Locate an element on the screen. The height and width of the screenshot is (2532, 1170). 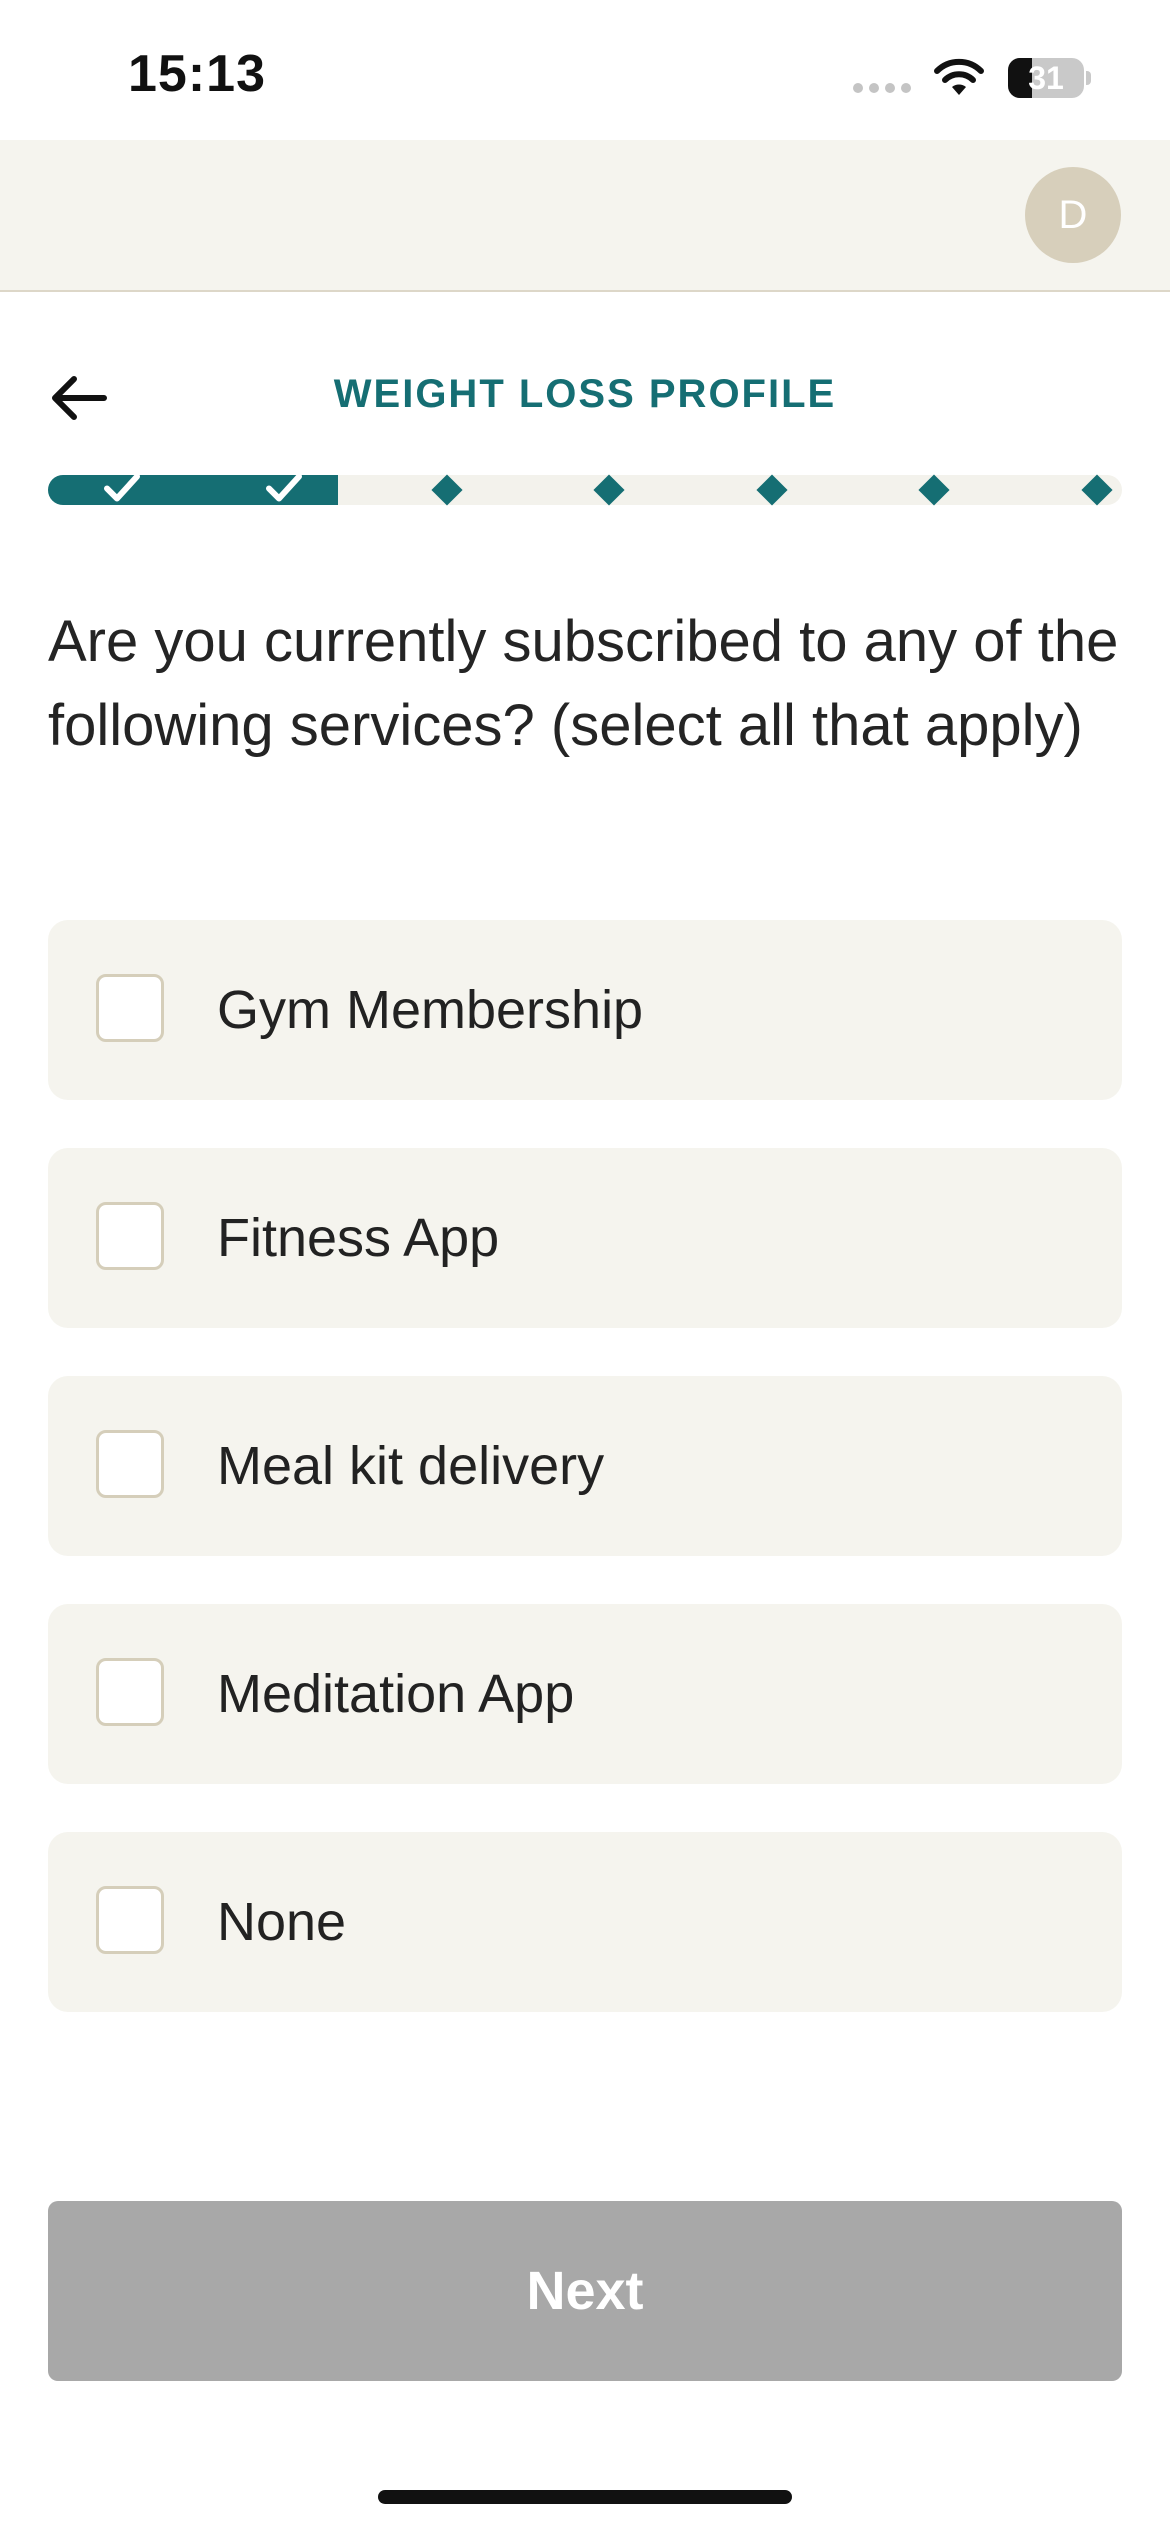
home-indicator is located at coordinates (585, 2497).